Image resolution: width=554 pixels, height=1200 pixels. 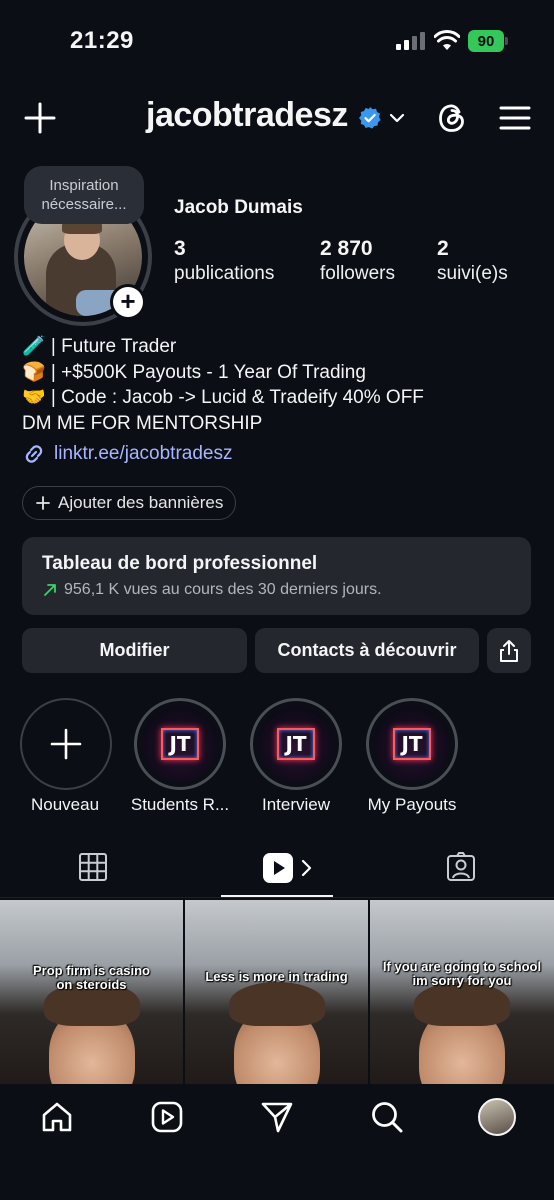 What do you see at coordinates (142, 423) in the screenshot?
I see `bio-line: DM ME FOR MENTORSHIP` at bounding box center [142, 423].